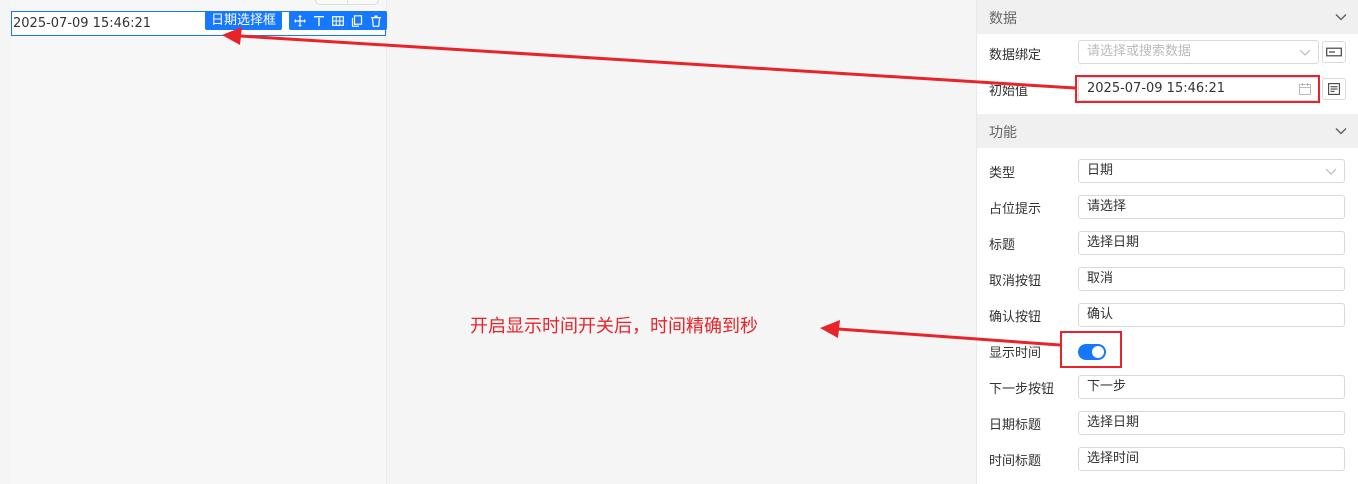 The height and width of the screenshot is (484, 1358). What do you see at coordinates (1198, 52) in the screenshot?
I see `data-binding-select: 请选择或搜索数据` at bounding box center [1198, 52].